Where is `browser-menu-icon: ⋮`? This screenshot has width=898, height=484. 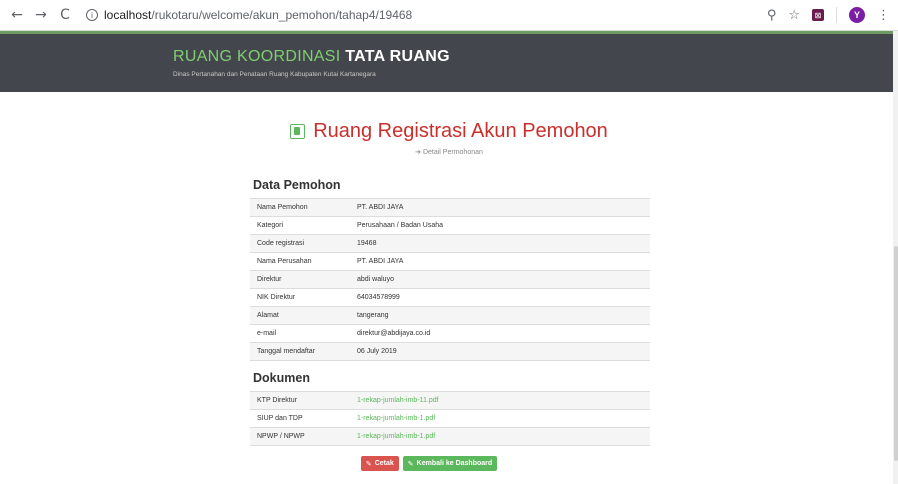
browser-menu-icon: ⋮ is located at coordinates (883, 15).